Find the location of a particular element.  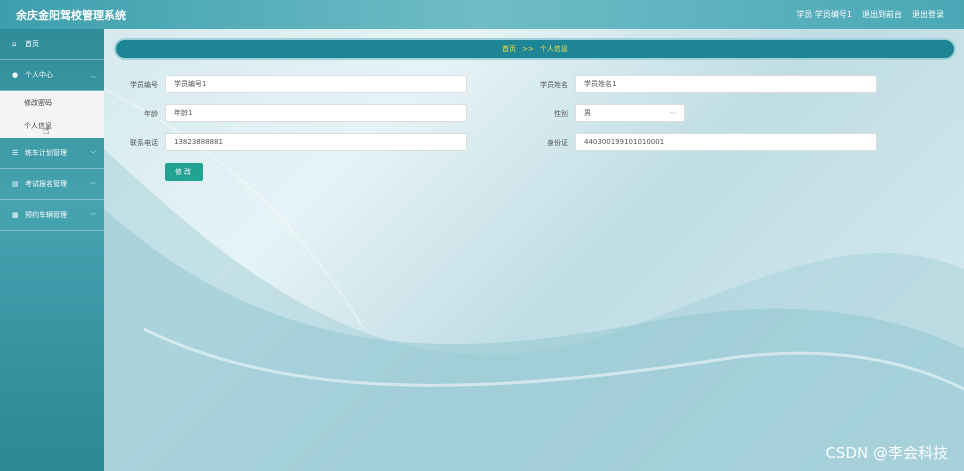

sidebar-item-personal-center: ● 个人中心 ︿ is located at coordinates (52, 75).